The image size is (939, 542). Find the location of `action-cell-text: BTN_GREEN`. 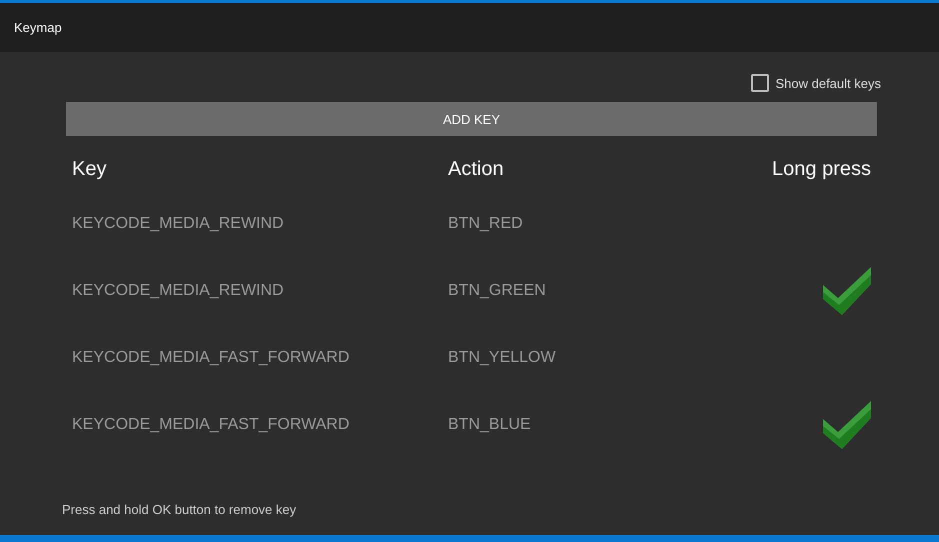

action-cell-text: BTN_GREEN is located at coordinates (497, 291).